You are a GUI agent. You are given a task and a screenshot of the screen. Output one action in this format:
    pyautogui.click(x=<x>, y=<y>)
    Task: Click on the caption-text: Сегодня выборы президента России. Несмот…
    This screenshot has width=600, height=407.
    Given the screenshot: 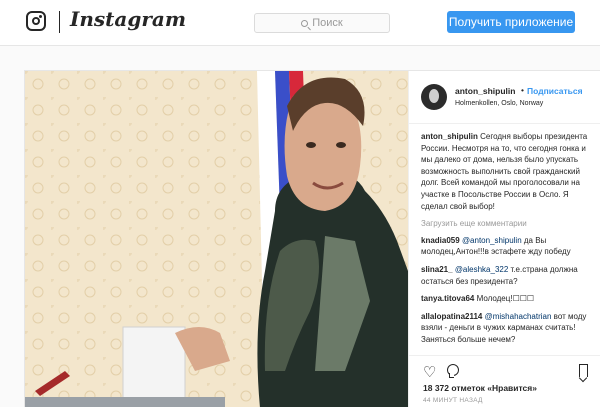 What is the action you would take?
    pyautogui.click(x=504, y=171)
    